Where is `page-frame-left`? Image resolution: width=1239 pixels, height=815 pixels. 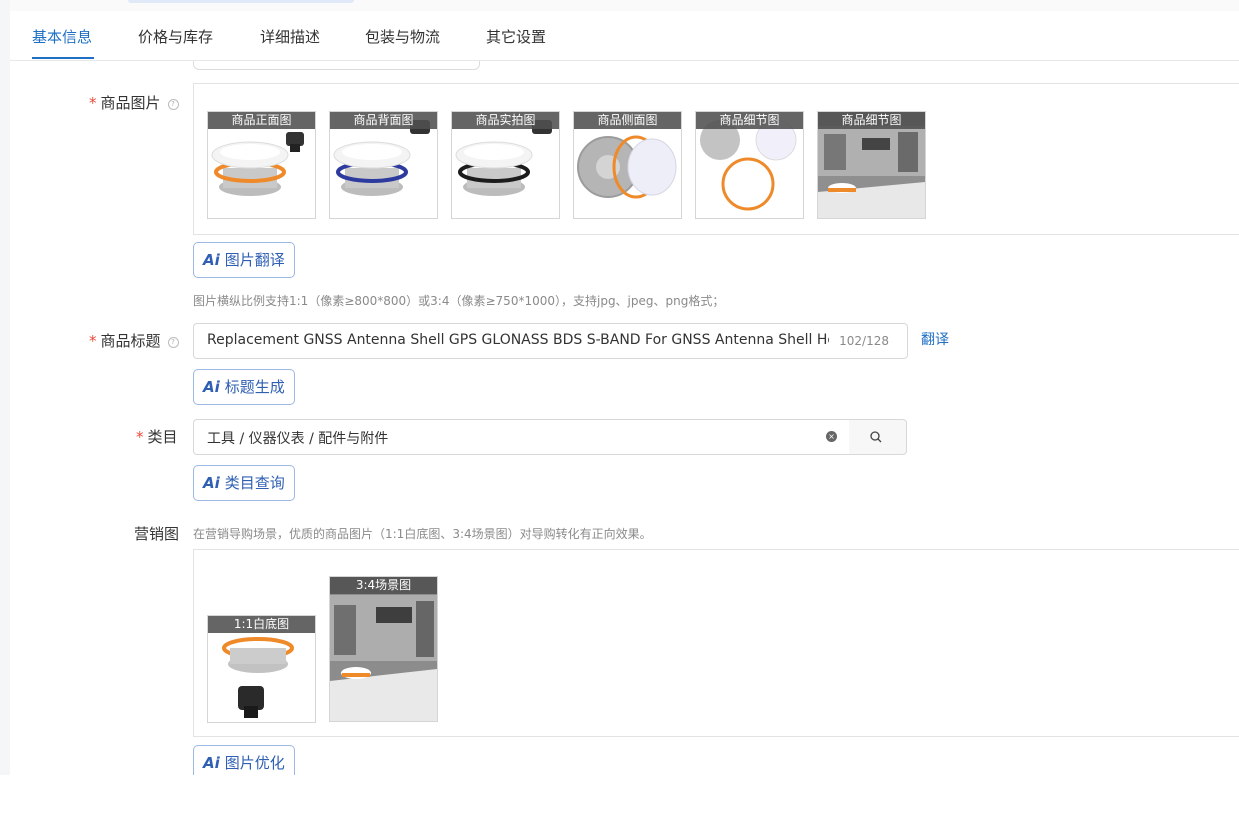
page-frame-left is located at coordinates (5, 387).